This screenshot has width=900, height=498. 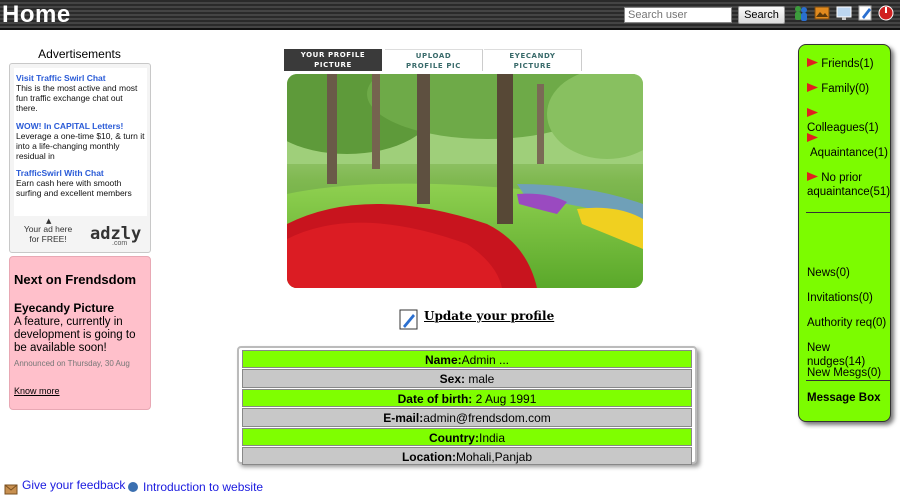 I want to click on tab-your-profile-picture: YOUR PROFILE PICTURE, so click(x=333, y=60).